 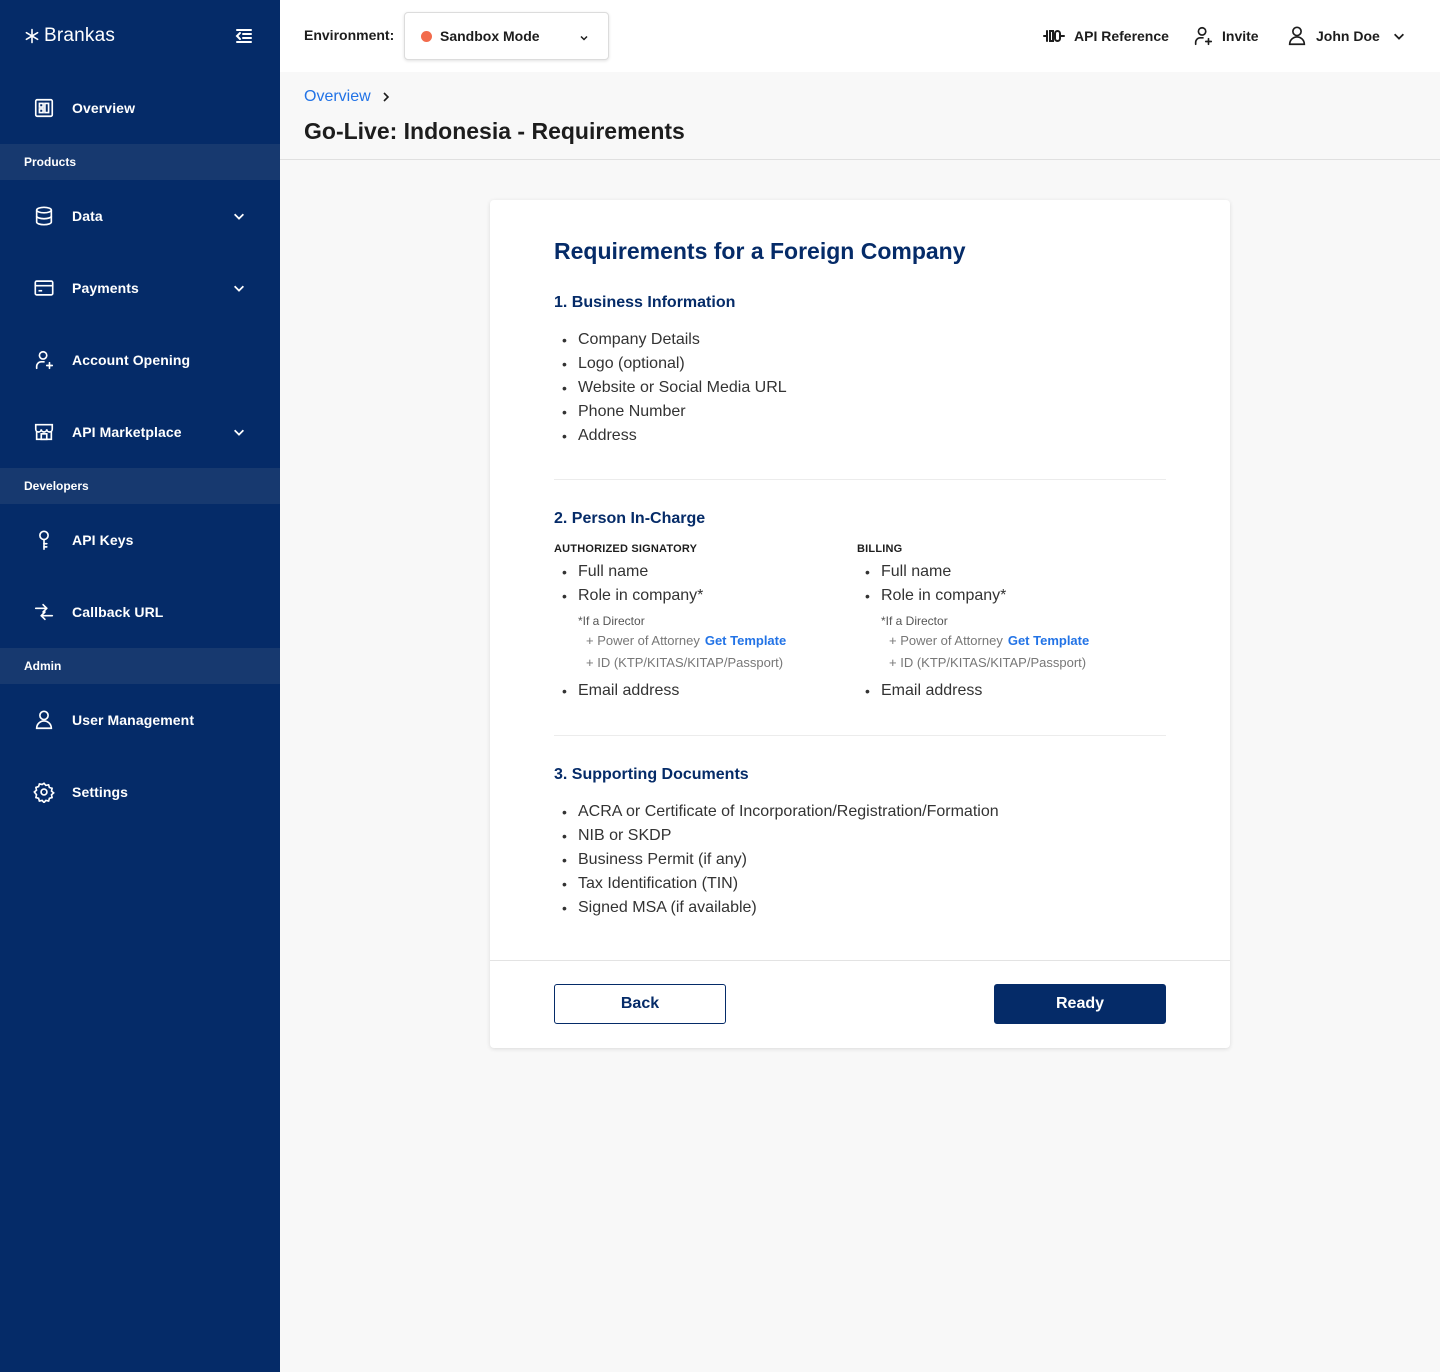 I want to click on credit-card-icon, so click(x=44, y=288).